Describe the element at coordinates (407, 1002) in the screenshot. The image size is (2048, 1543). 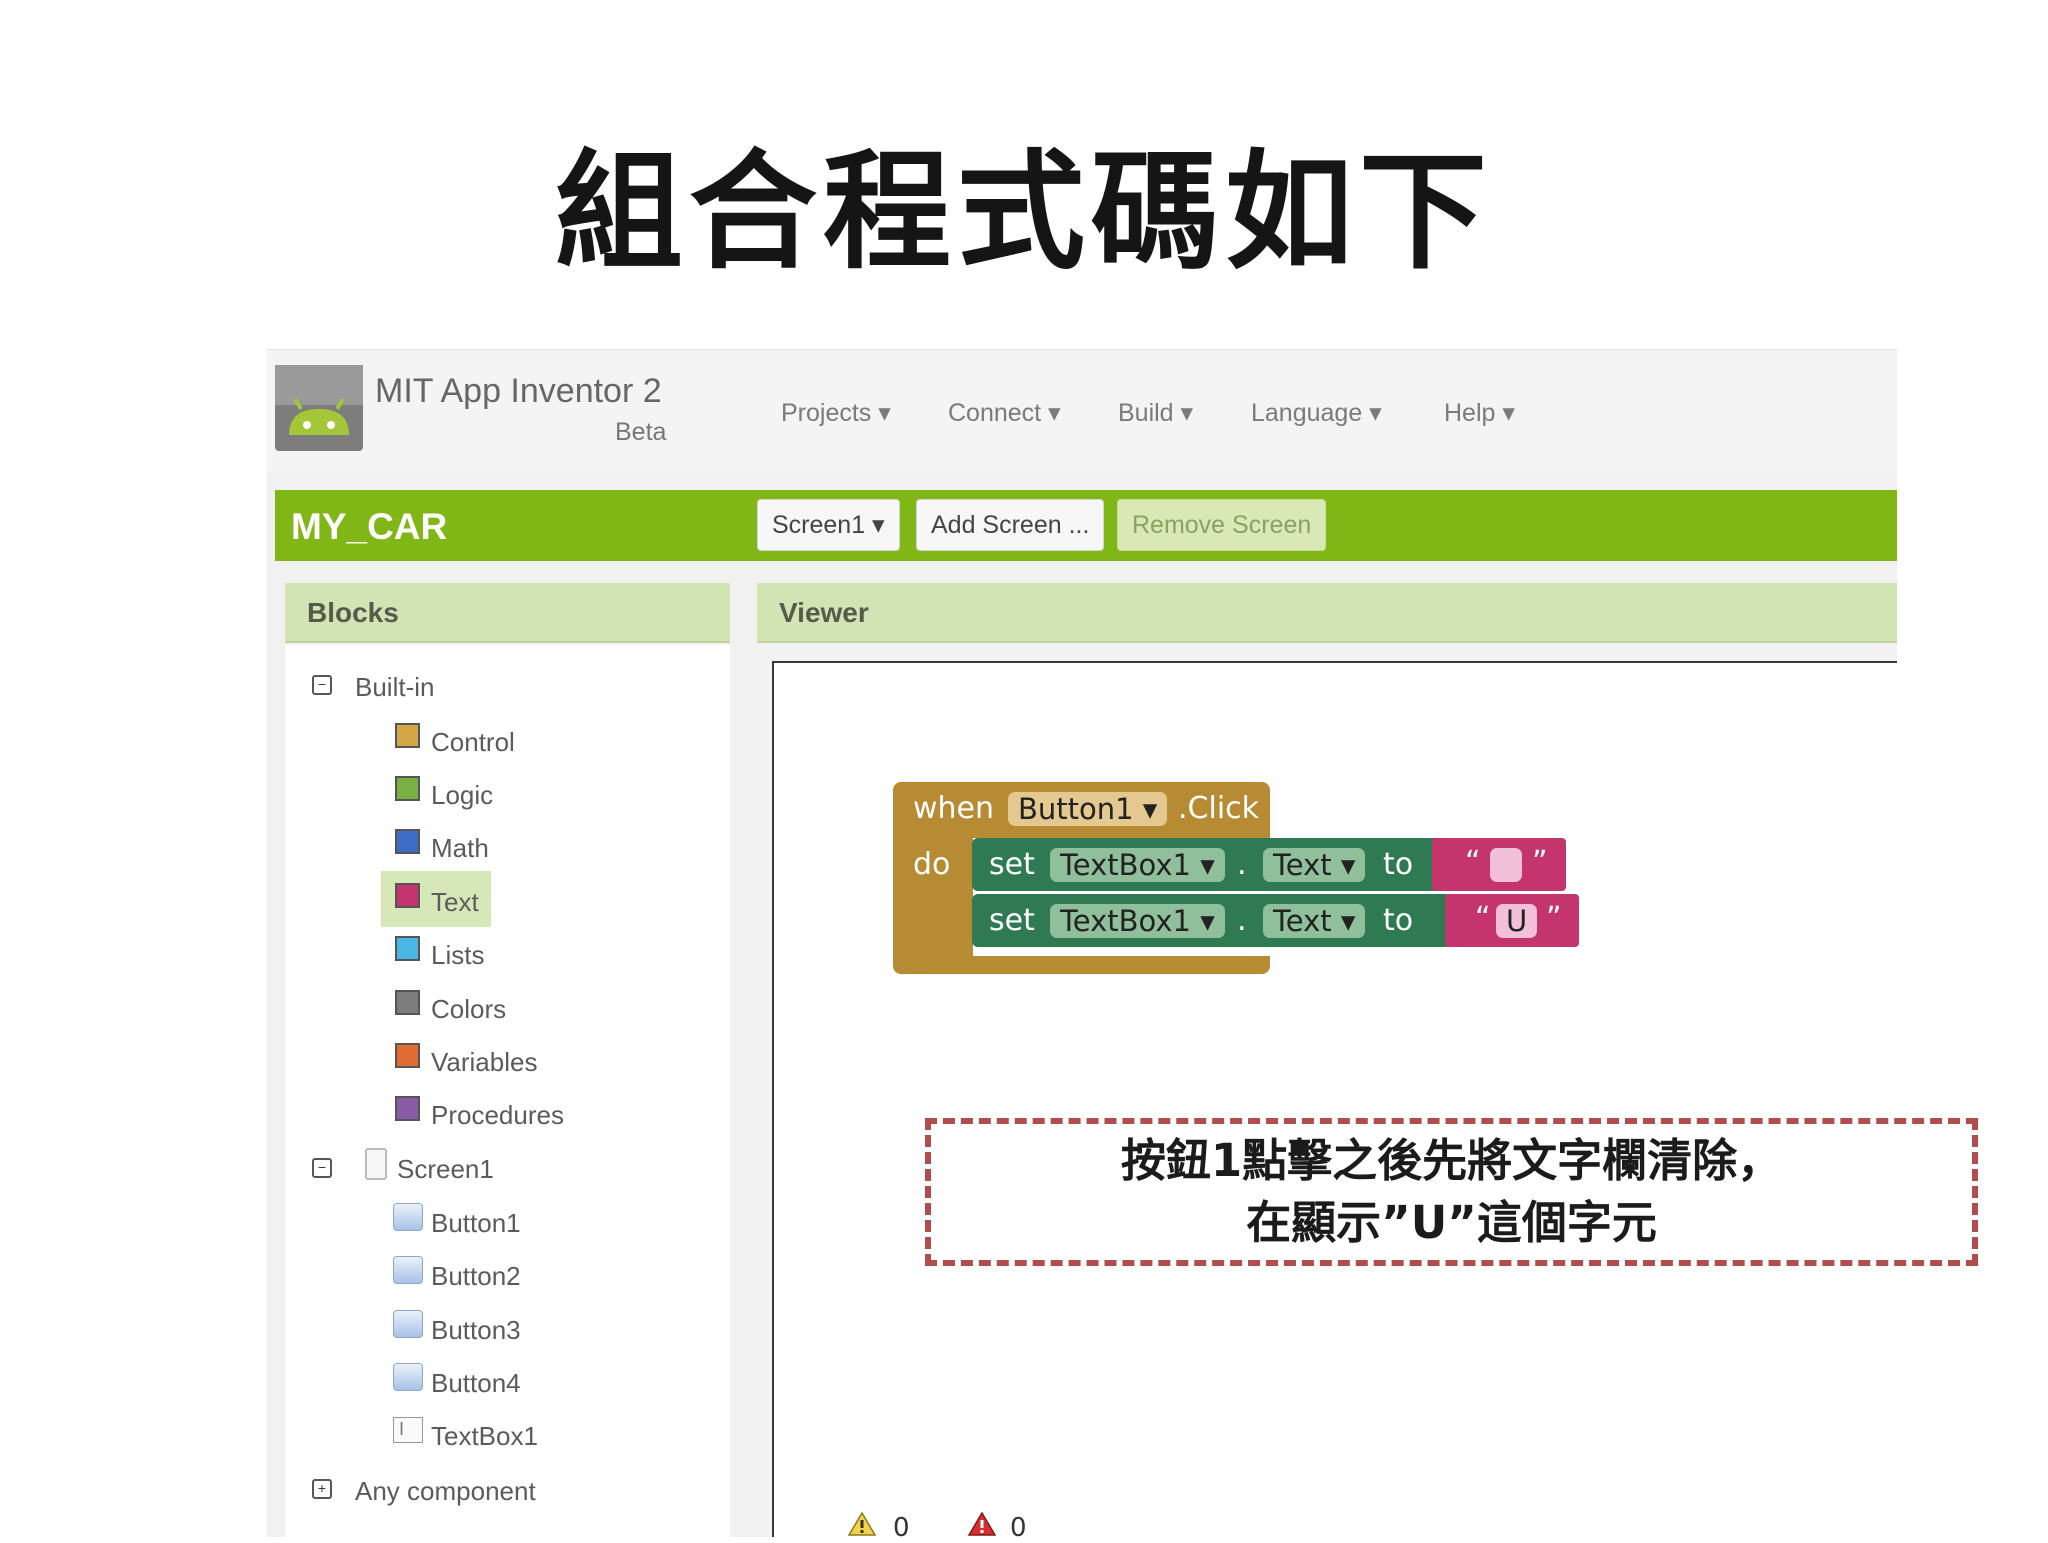
I see `colors-swatch-icon` at that location.